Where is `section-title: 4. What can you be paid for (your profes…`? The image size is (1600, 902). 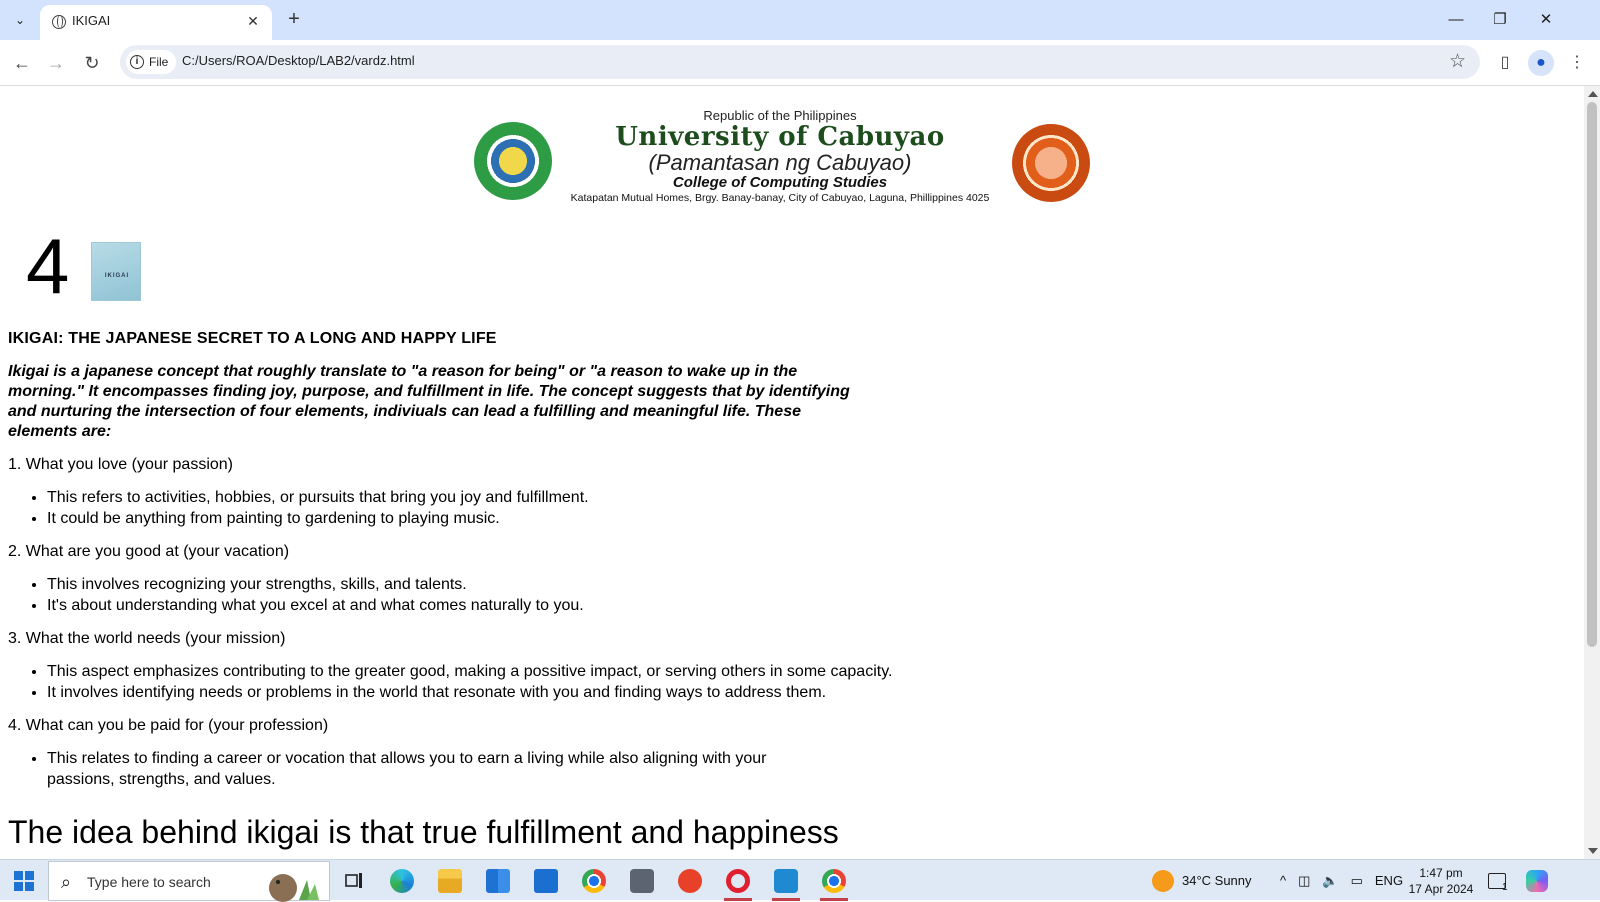 section-title: 4. What can you be paid for (your profes… is located at coordinates (168, 725).